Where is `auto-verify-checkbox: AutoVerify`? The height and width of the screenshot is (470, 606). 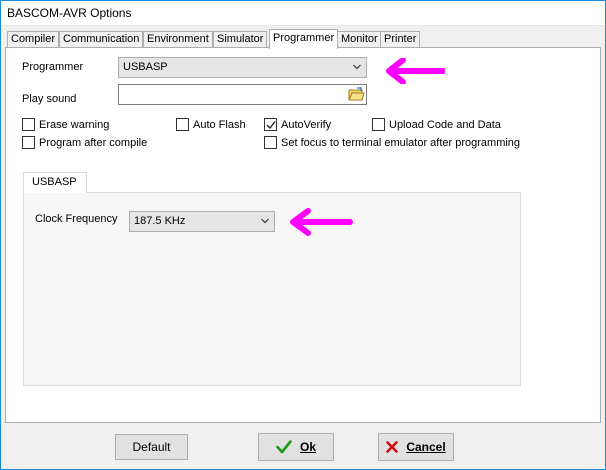
auto-verify-checkbox: AutoVerify is located at coordinates (297, 124).